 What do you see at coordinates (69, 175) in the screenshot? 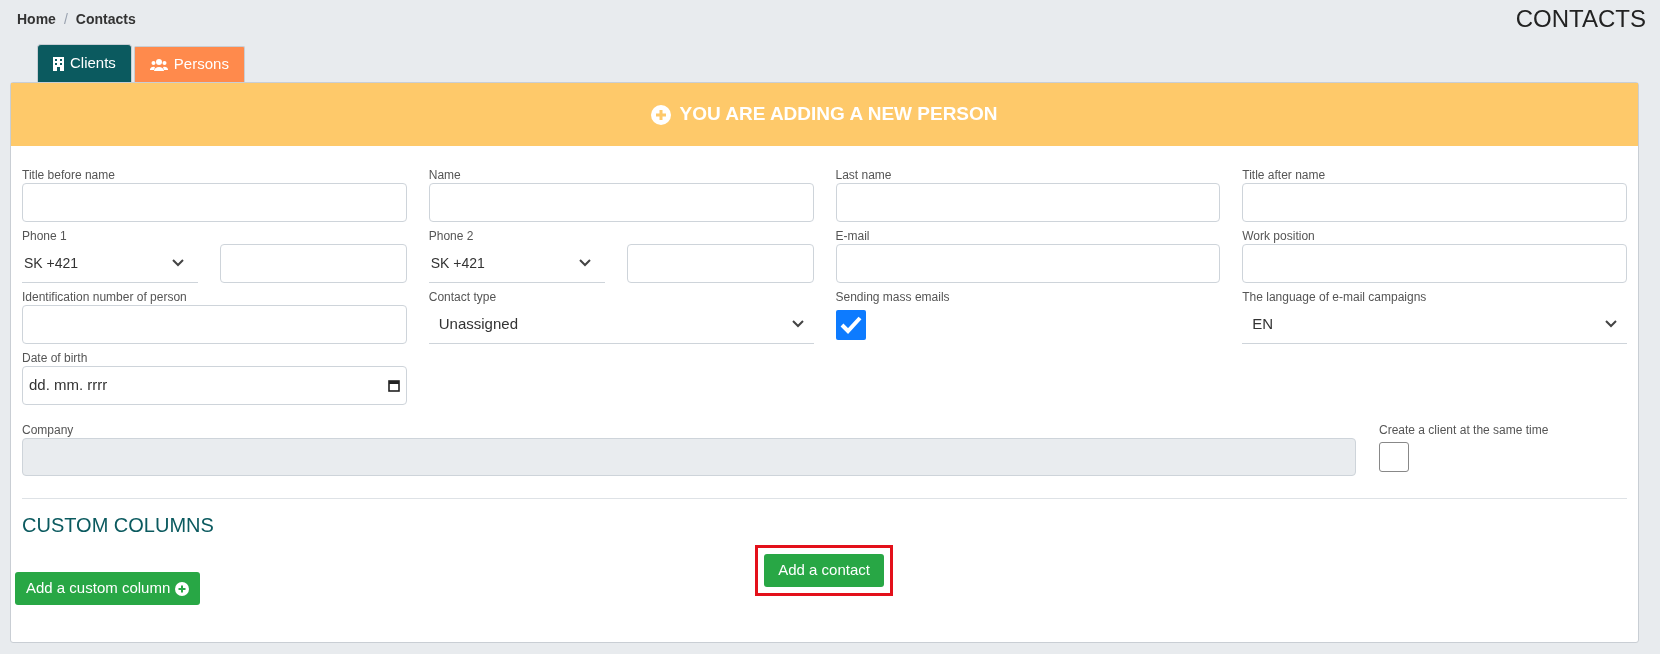
I see `field-label: Title before name` at bounding box center [69, 175].